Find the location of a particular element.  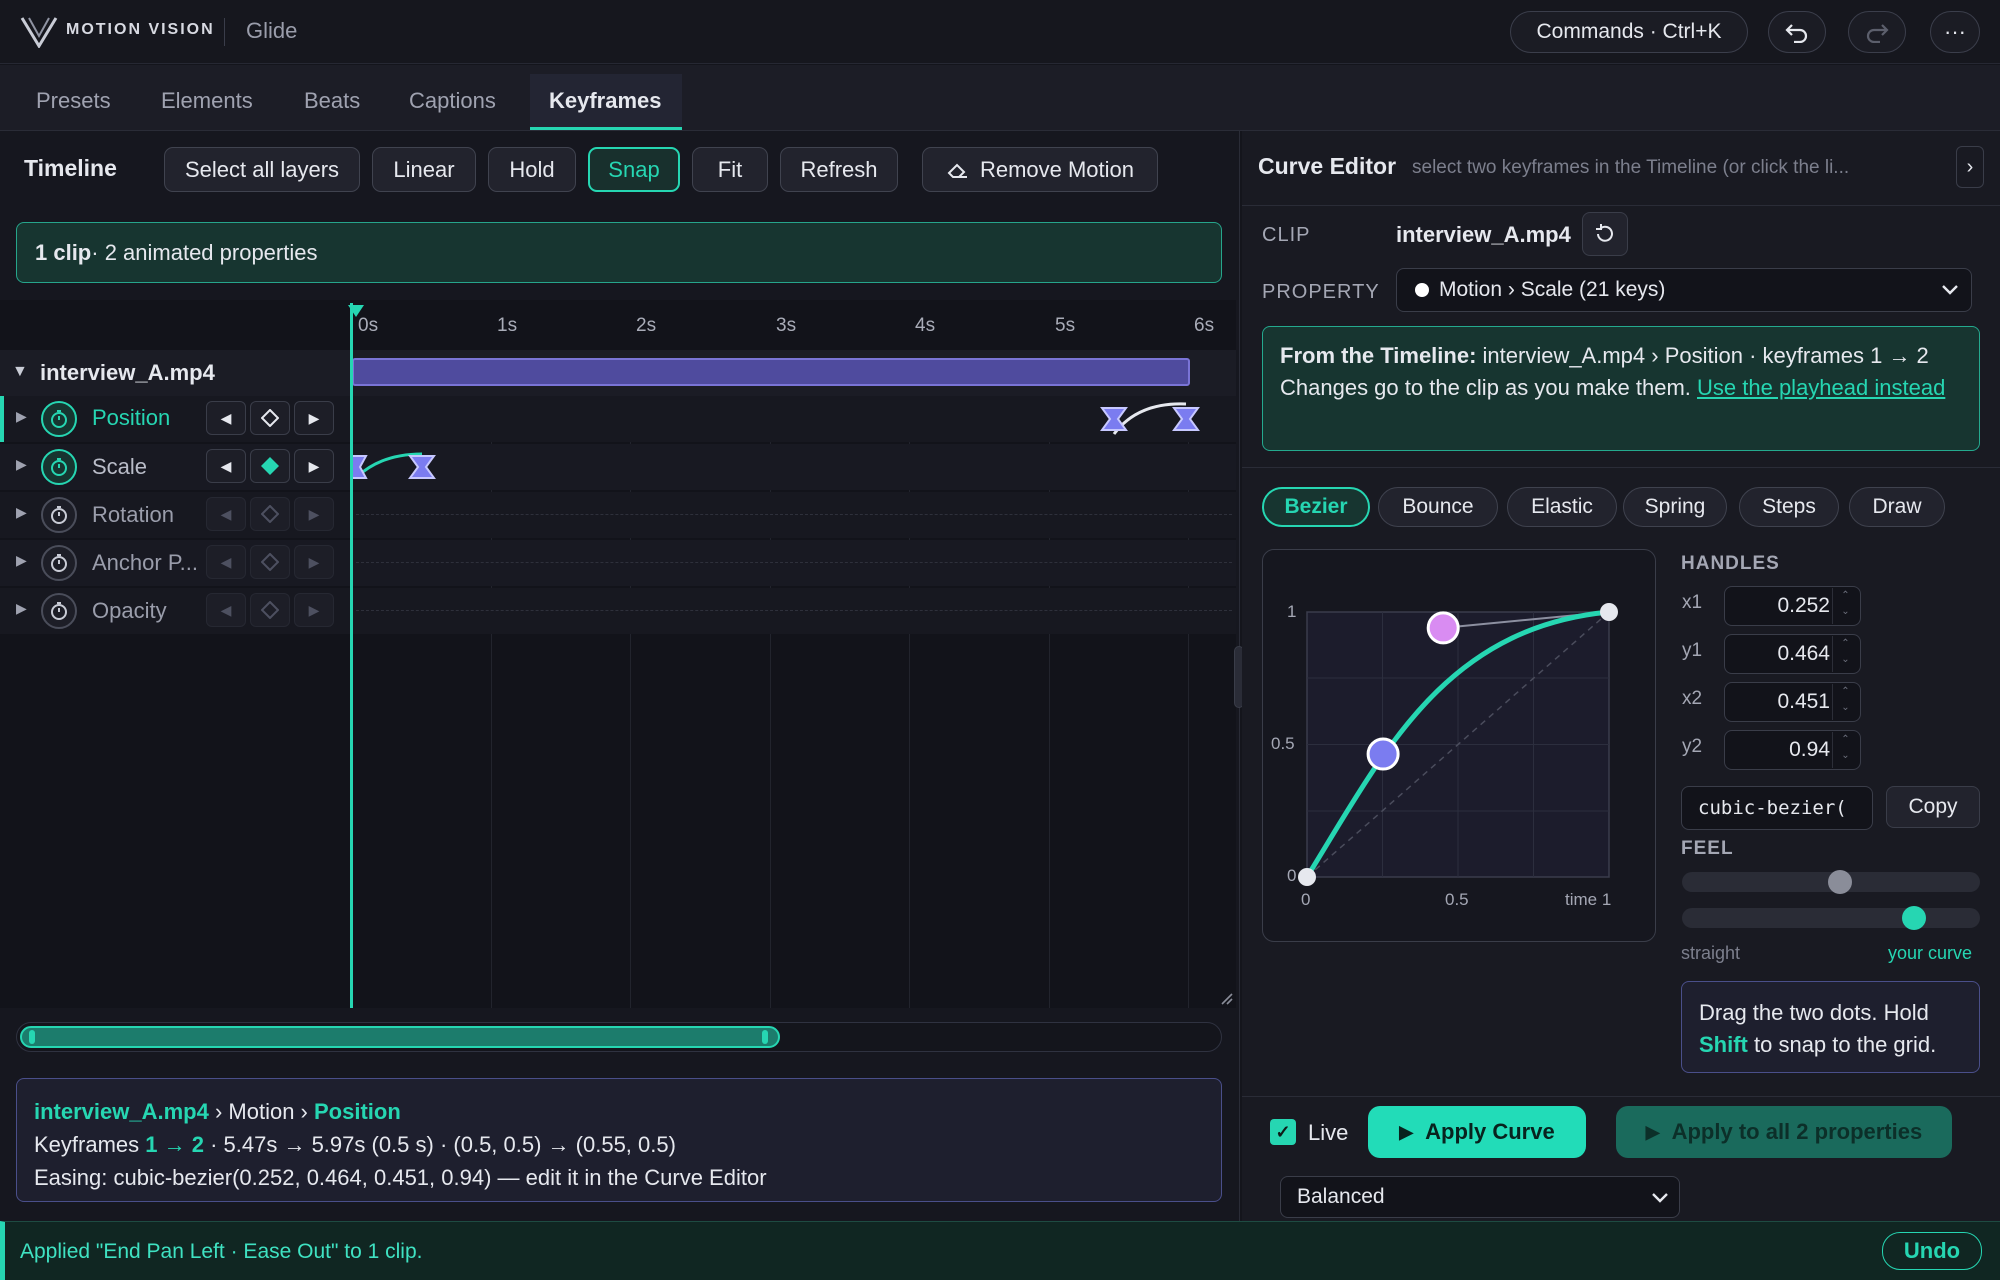

collapse-panel-button: › is located at coordinates (1970, 167).